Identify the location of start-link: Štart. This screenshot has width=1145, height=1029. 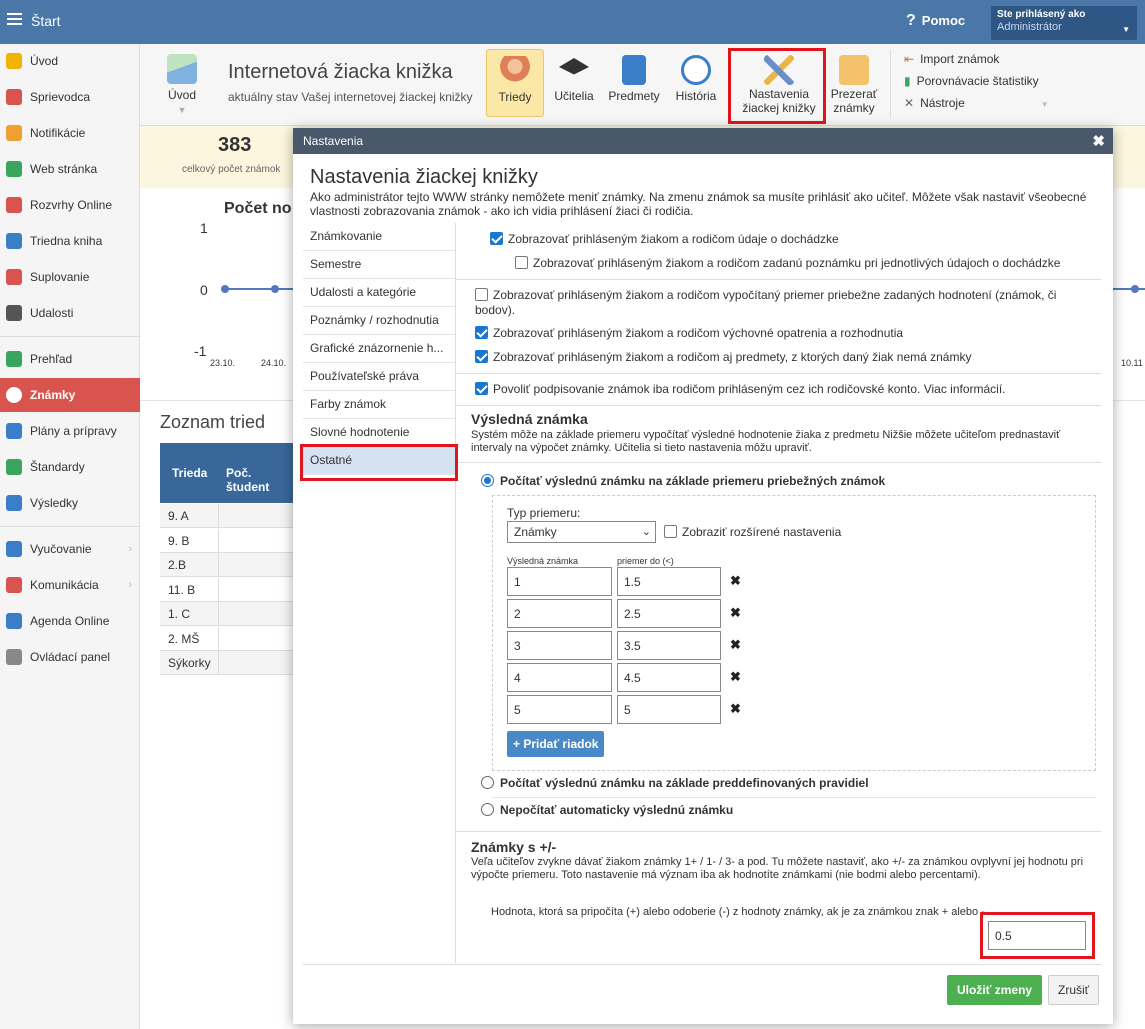
(46, 21).